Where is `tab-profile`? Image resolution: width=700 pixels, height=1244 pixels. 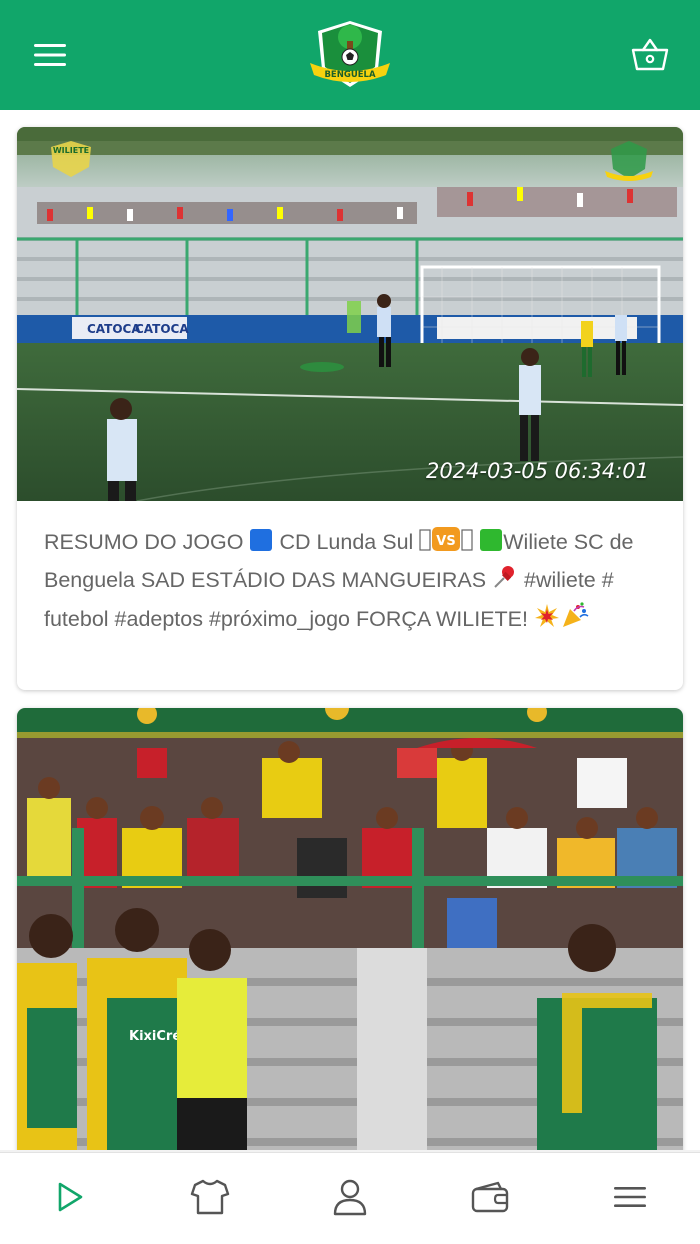
tab-profile is located at coordinates (350, 1198).